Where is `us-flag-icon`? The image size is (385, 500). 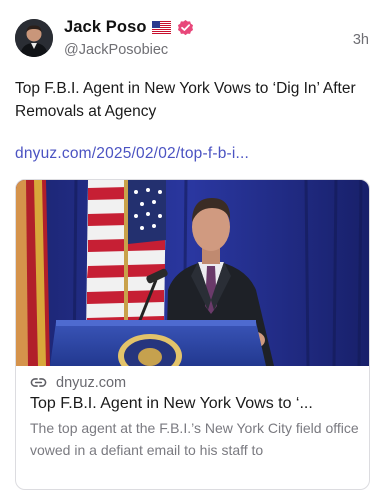
us-flag-icon is located at coordinates (161, 27).